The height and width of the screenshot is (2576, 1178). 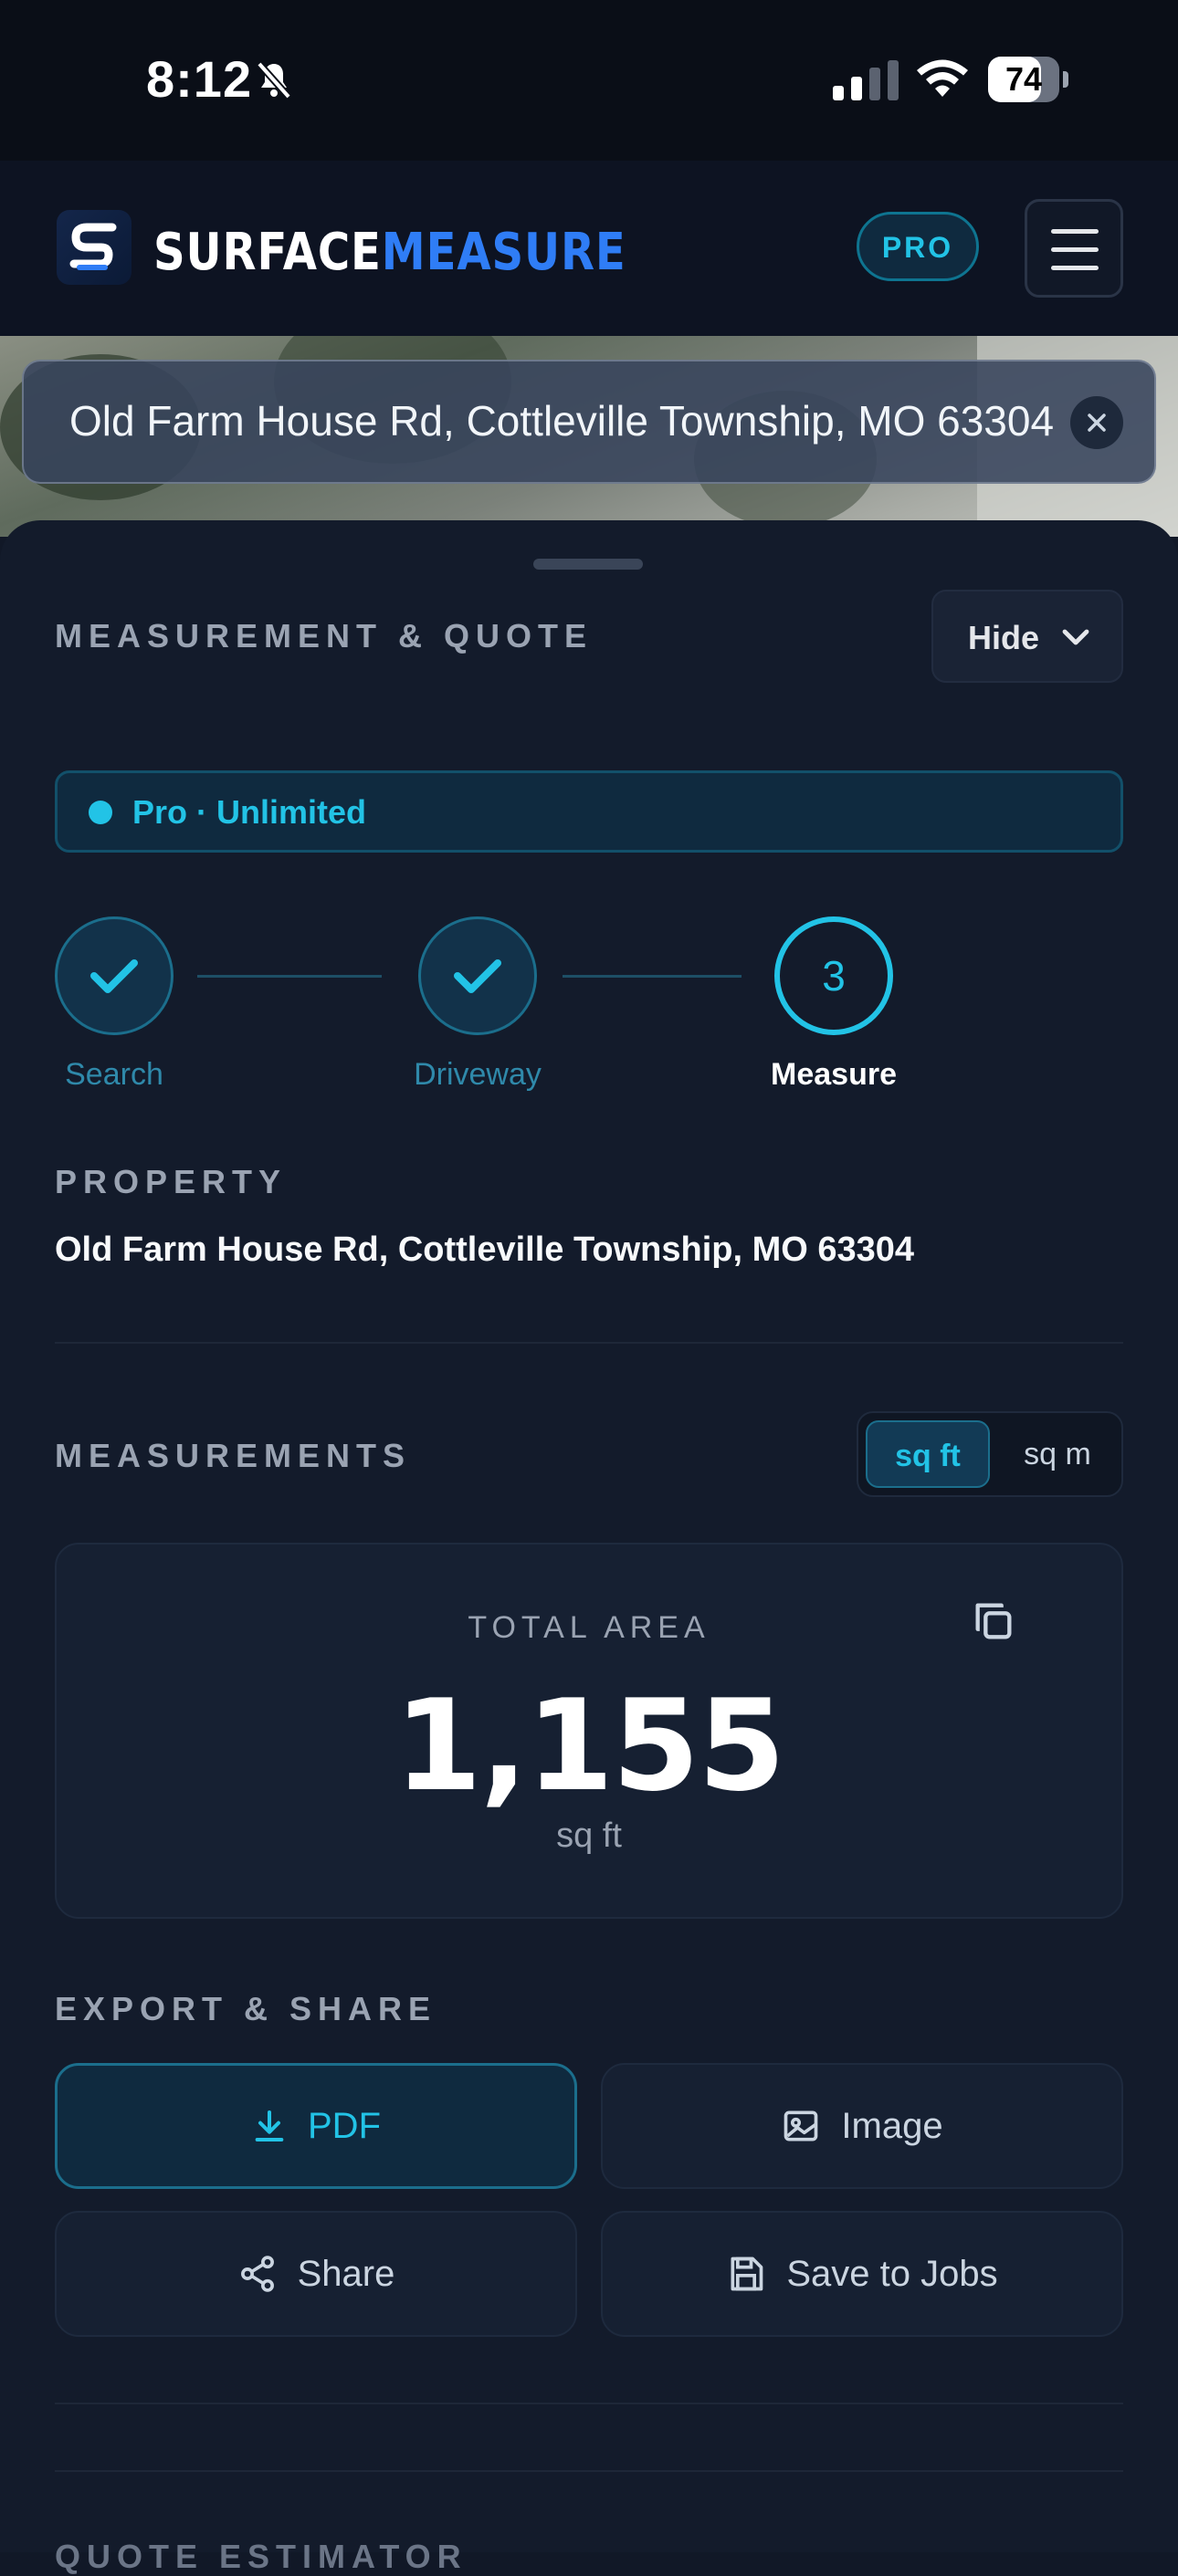 I want to click on hide-panel-button: Hide, so click(x=1027, y=637).